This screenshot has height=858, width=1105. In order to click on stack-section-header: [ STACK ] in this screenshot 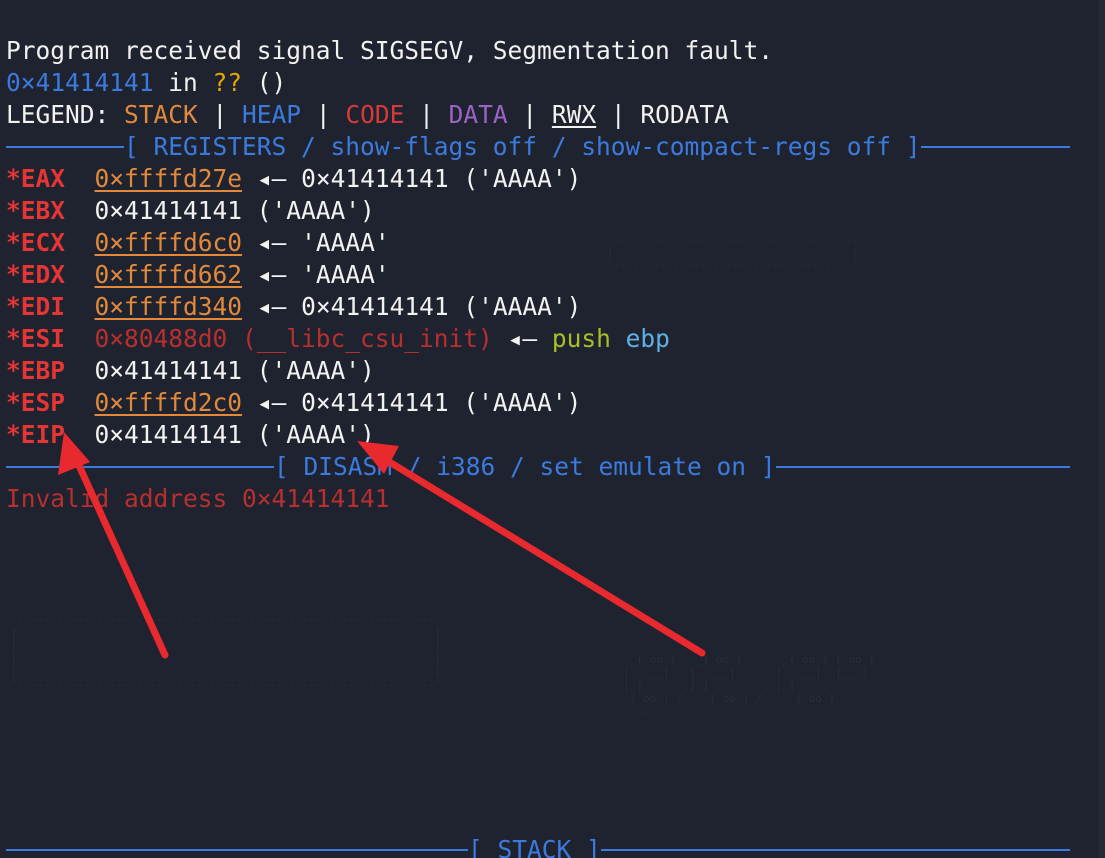, I will do `click(538, 846)`.